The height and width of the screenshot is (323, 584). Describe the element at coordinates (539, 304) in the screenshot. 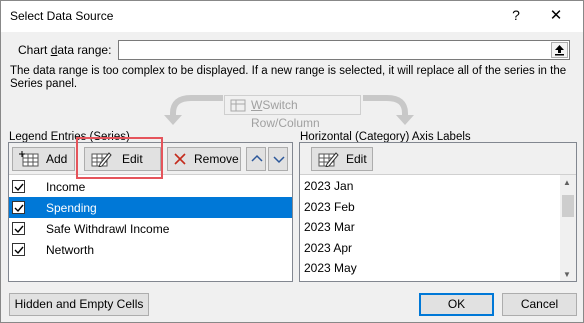

I see `cancel-button: Cancel` at that location.